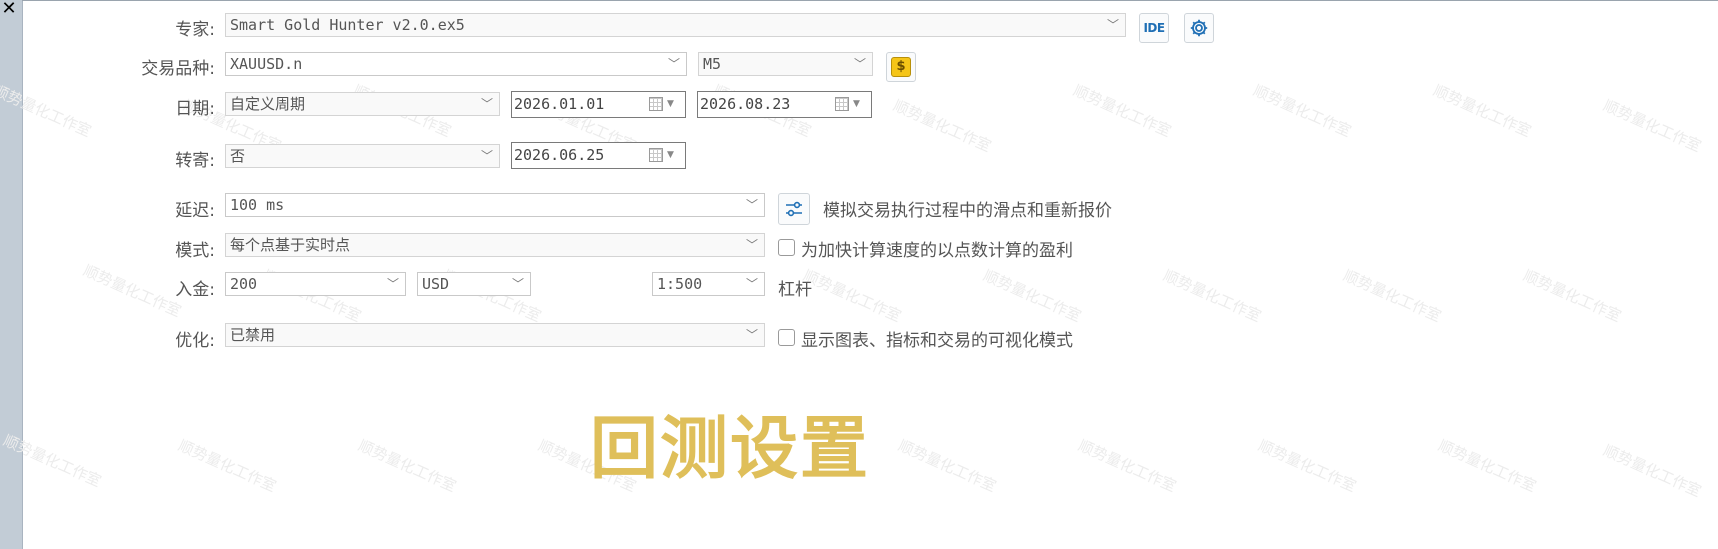 This screenshot has height=549, width=1718. Describe the element at coordinates (730, 449) in the screenshot. I see `headline-overlay: 回测设置` at that location.